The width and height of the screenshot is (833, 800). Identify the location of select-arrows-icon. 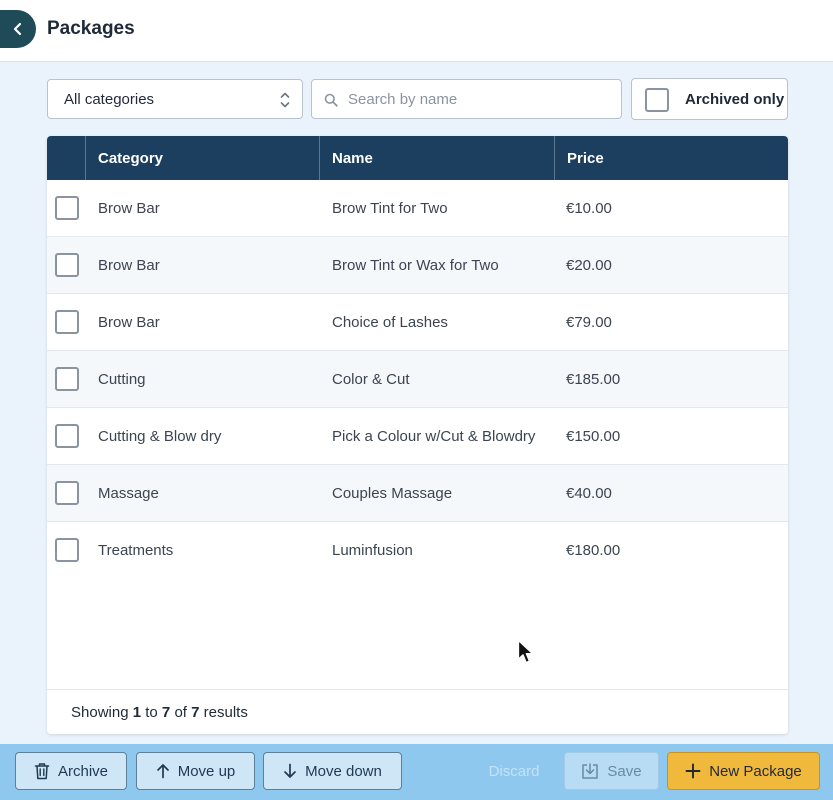
(285, 100).